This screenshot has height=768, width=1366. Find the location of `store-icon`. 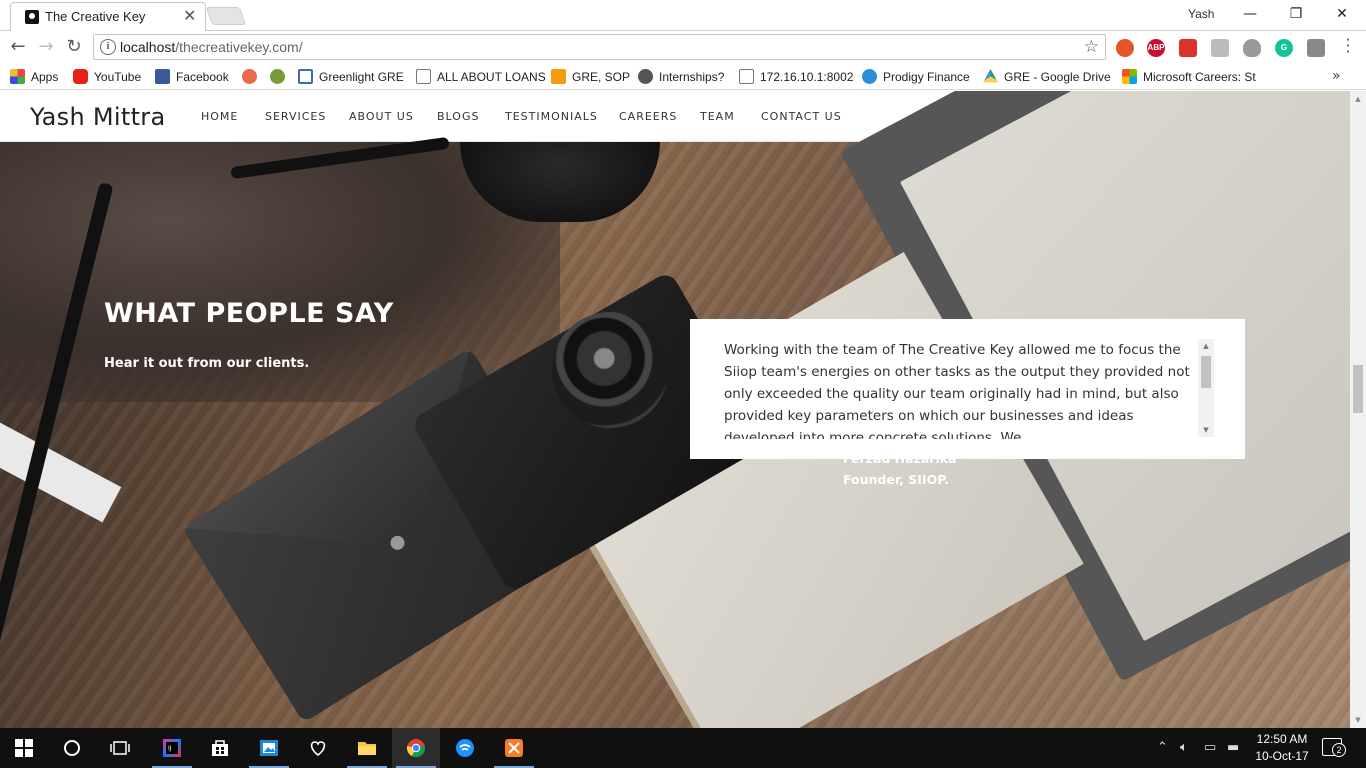

store-icon is located at coordinates (220, 748).